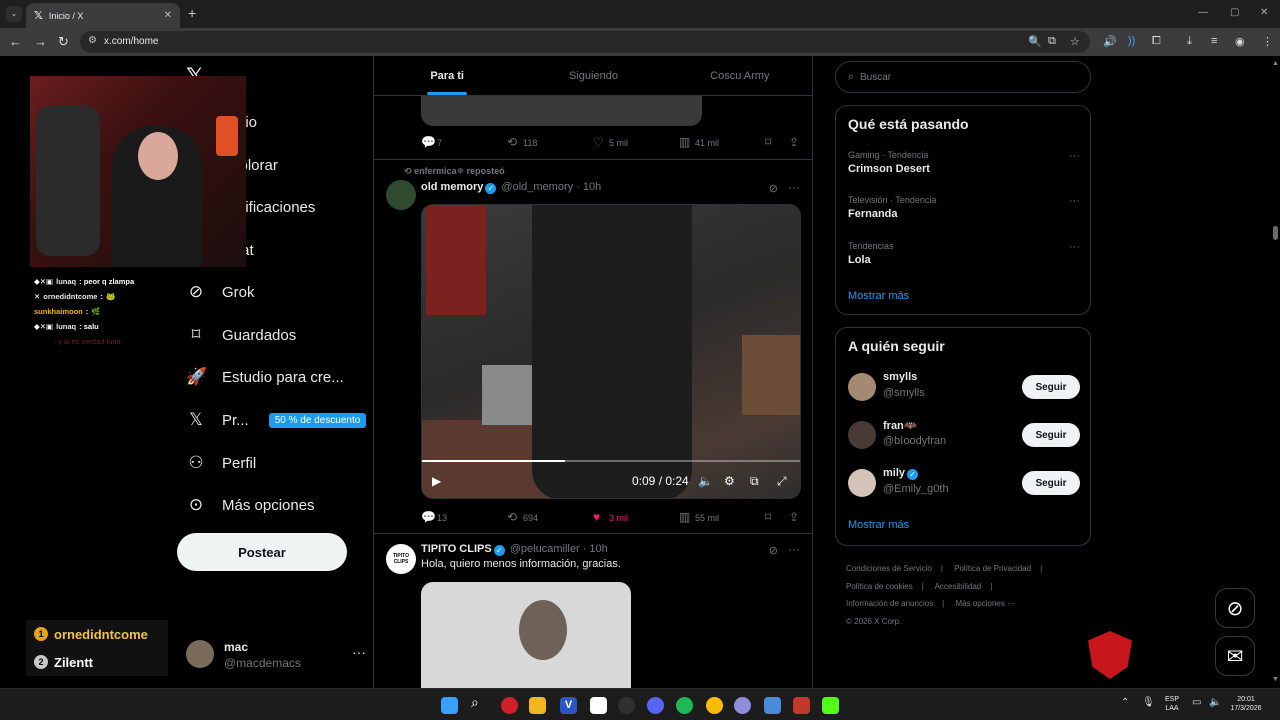 Image resolution: width=1280 pixels, height=720 pixels. What do you see at coordinates (1052, 41) in the screenshot?
I see `install-icon: ⧉` at bounding box center [1052, 41].